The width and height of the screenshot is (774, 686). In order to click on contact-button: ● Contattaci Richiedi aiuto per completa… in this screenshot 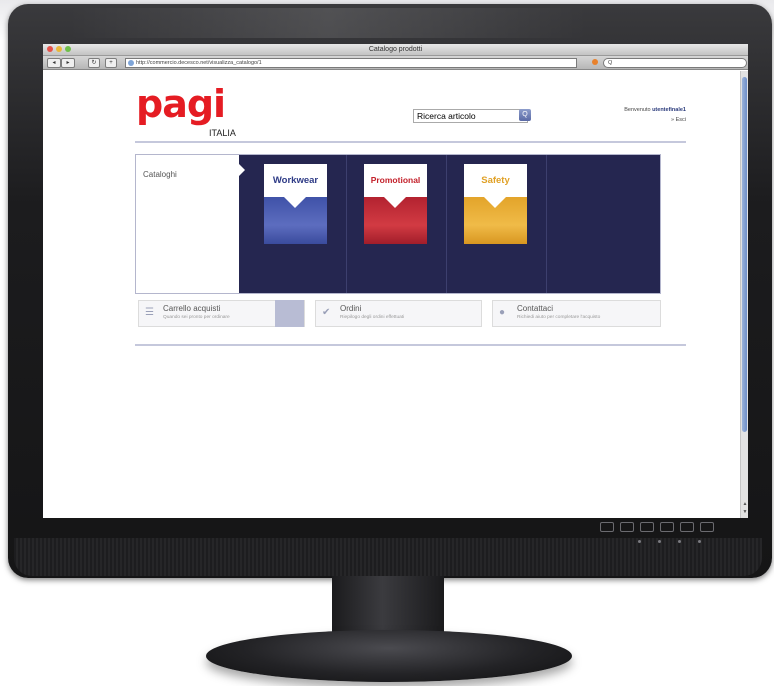, I will do `click(576, 313)`.